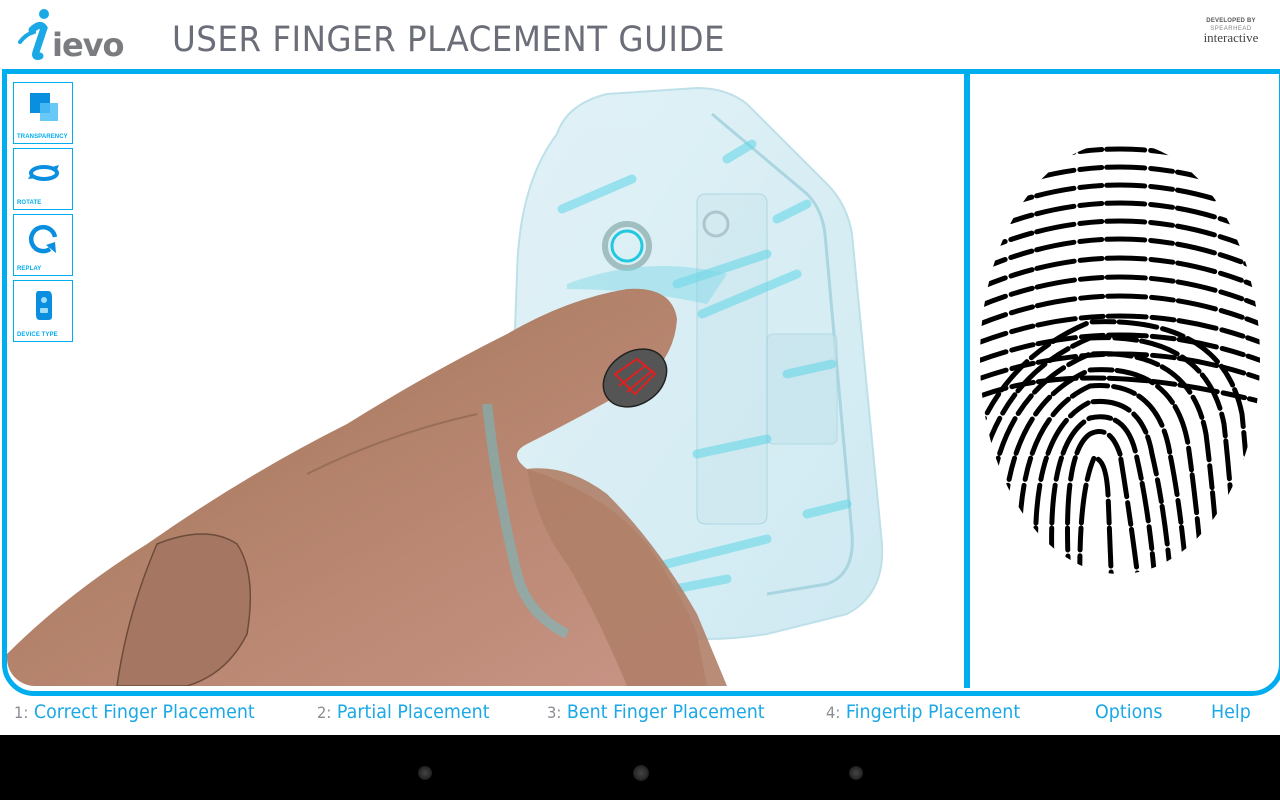 The height and width of the screenshot is (800, 1280). I want to click on nav-label: Fingertip Placement, so click(933, 712).